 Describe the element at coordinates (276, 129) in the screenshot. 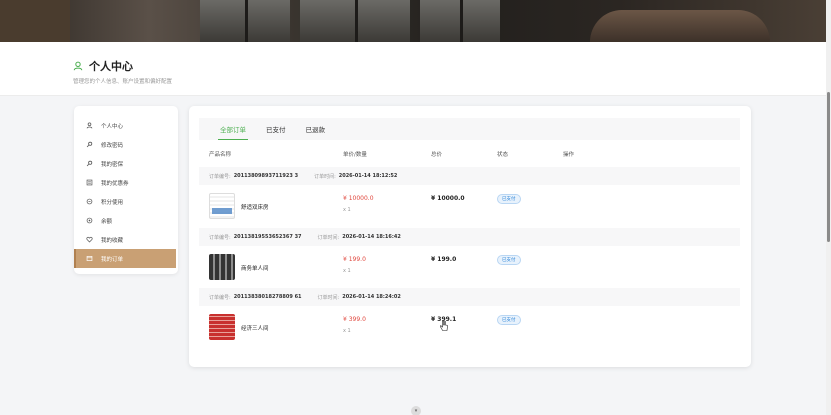

I see `tab-paid: 已支付` at that location.